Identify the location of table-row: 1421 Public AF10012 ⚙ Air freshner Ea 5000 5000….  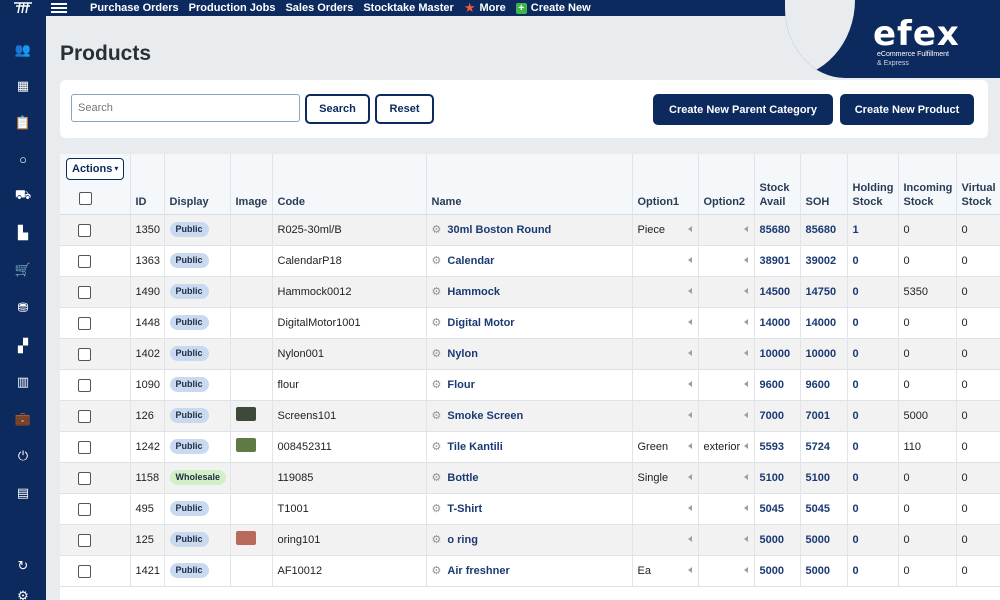
(530, 570).